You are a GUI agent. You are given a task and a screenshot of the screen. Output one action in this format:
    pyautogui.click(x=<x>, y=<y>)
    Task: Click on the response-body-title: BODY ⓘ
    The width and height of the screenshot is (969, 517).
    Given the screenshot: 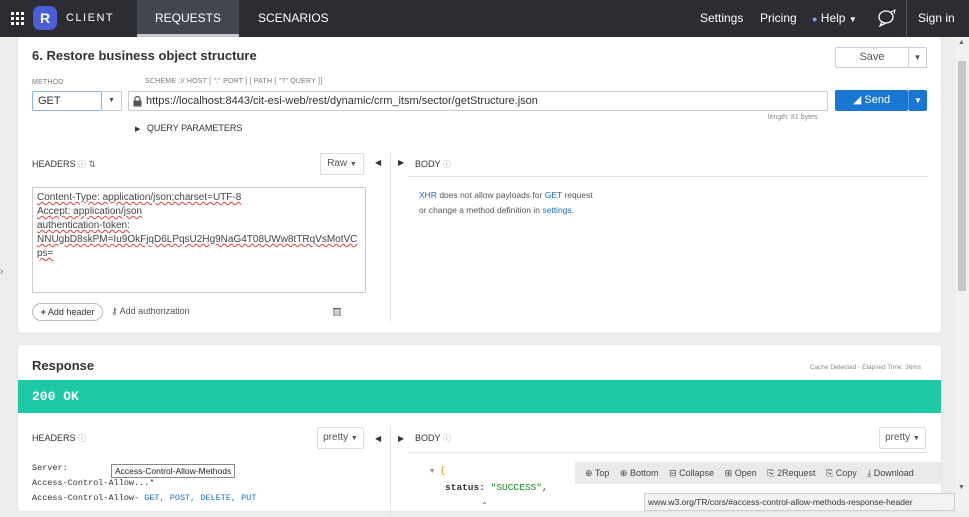 What is the action you would take?
    pyautogui.click(x=433, y=438)
    